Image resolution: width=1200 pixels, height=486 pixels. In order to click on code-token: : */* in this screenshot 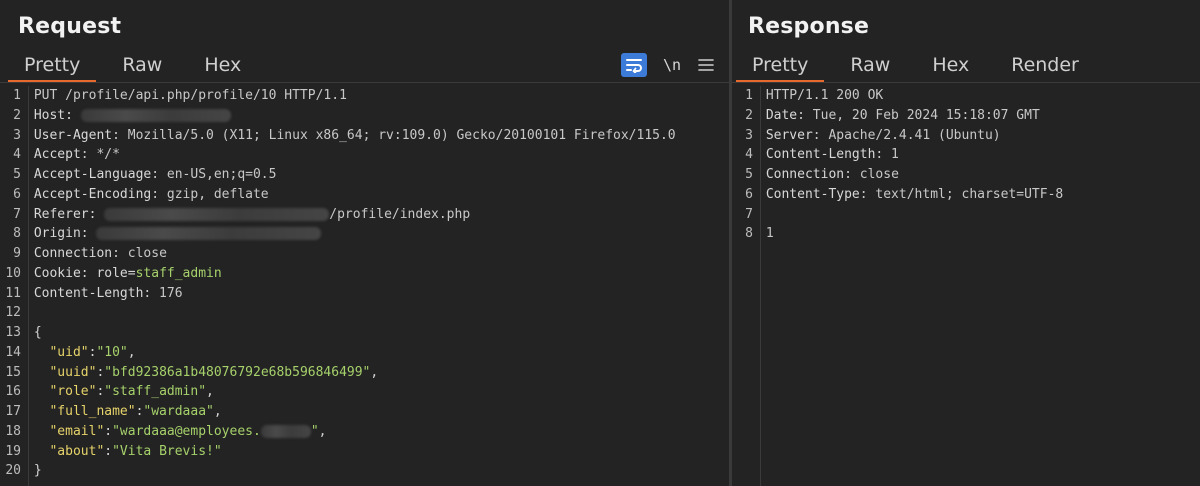, I will do `click(100, 155)`.